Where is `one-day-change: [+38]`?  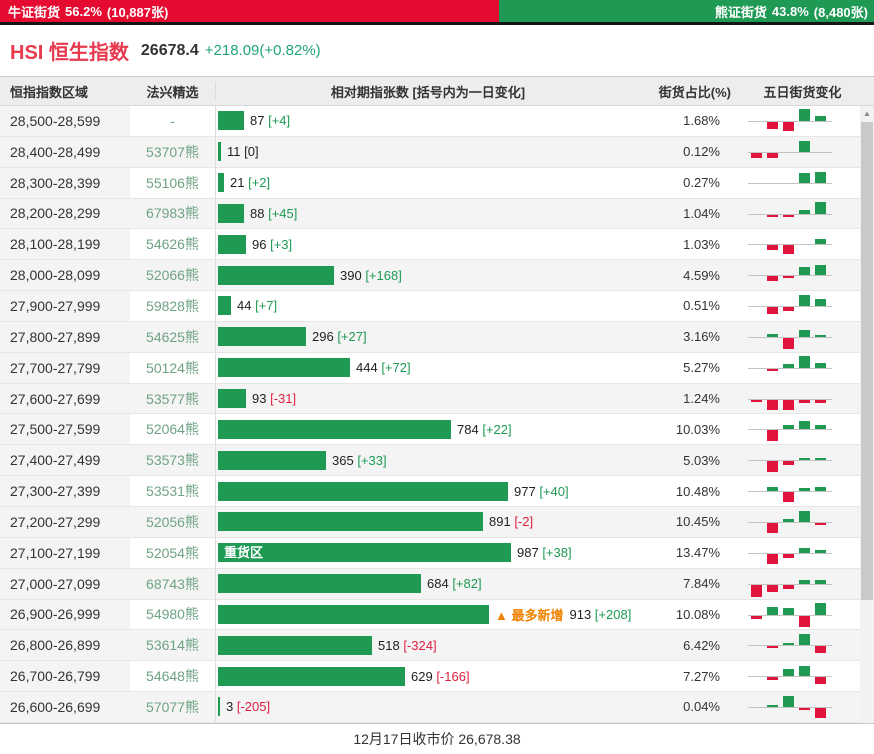
one-day-change: [+38] is located at coordinates (557, 553).